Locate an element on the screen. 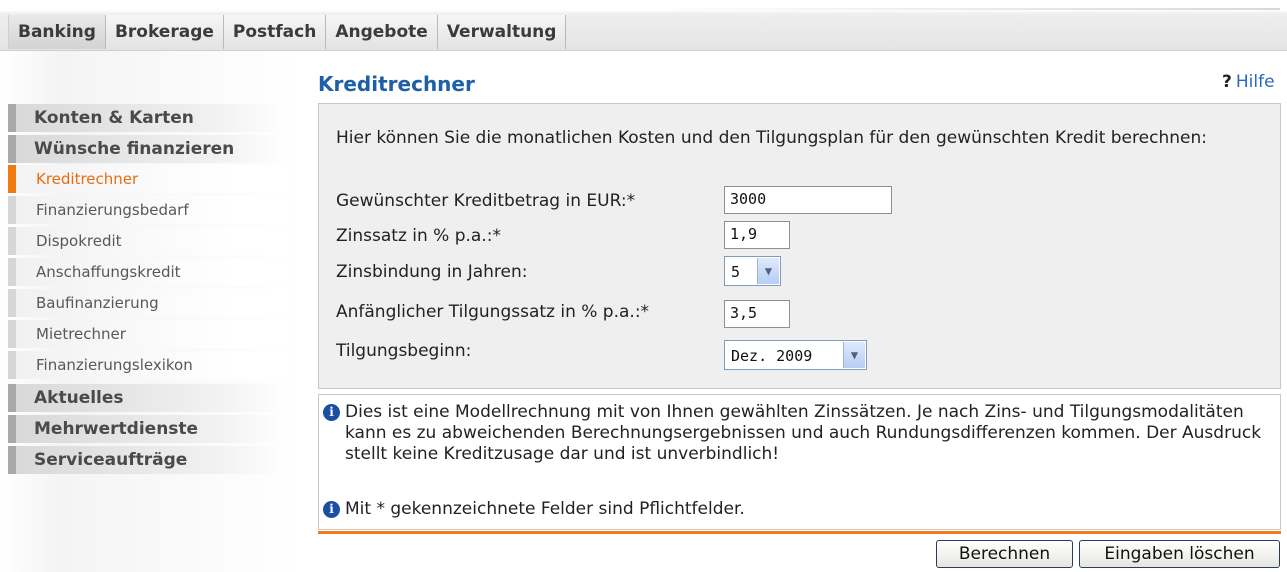  sidebar-aktuelles: Aktuelles is located at coordinates (148, 398).